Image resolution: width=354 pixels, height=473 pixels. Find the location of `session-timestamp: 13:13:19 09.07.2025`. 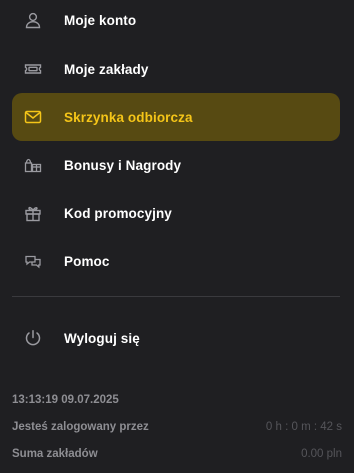

session-timestamp: 13:13:19 09.07.2025 is located at coordinates (65, 400).